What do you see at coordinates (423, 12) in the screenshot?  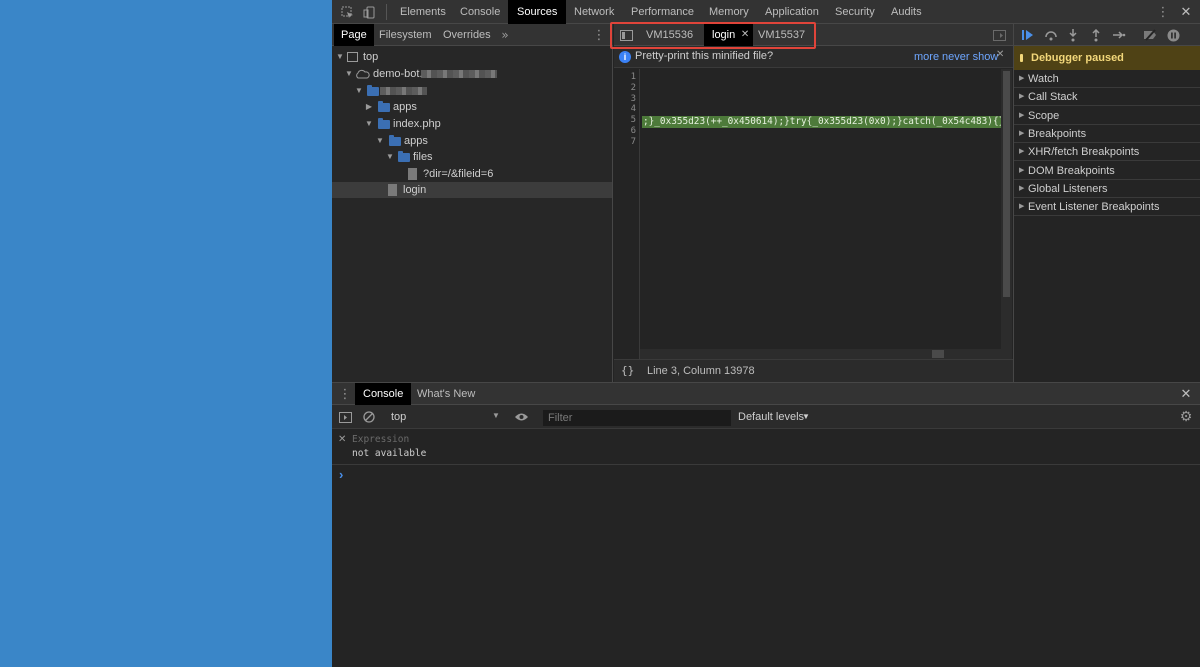 I see `tab-elements: Elements` at bounding box center [423, 12].